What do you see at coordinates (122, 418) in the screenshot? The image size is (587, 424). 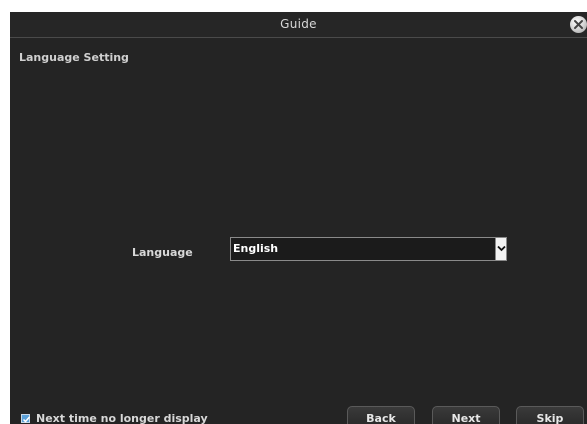 I see `no-longer-display-label: Next time no longer display` at bounding box center [122, 418].